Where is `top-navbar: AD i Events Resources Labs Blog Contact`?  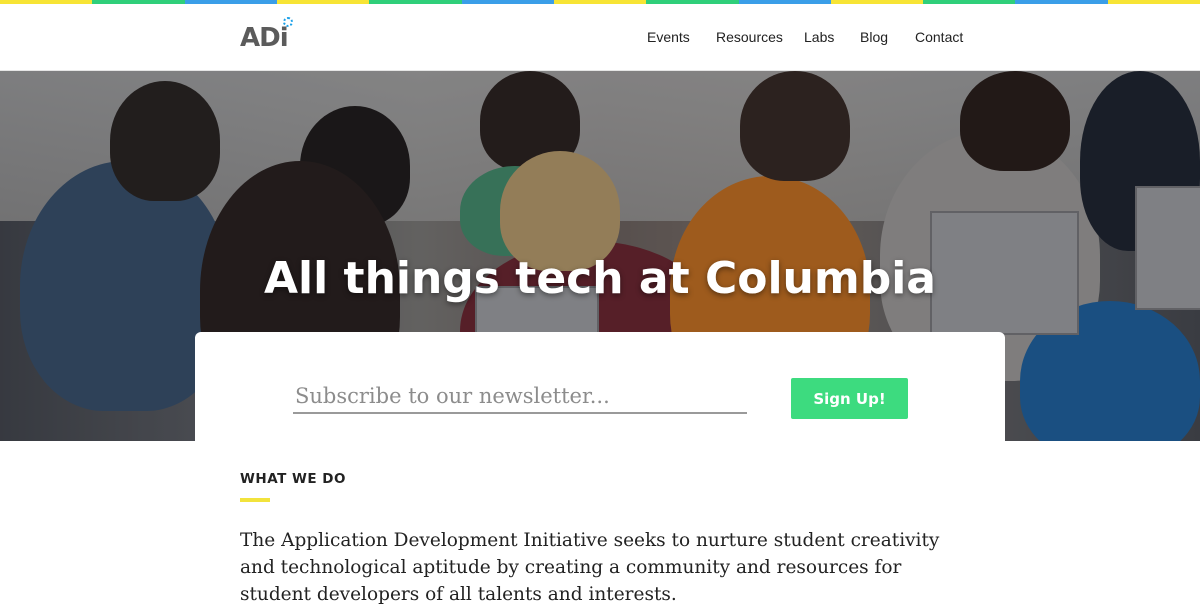 top-navbar: AD i Events Resources Labs Blog Contact is located at coordinates (600, 37).